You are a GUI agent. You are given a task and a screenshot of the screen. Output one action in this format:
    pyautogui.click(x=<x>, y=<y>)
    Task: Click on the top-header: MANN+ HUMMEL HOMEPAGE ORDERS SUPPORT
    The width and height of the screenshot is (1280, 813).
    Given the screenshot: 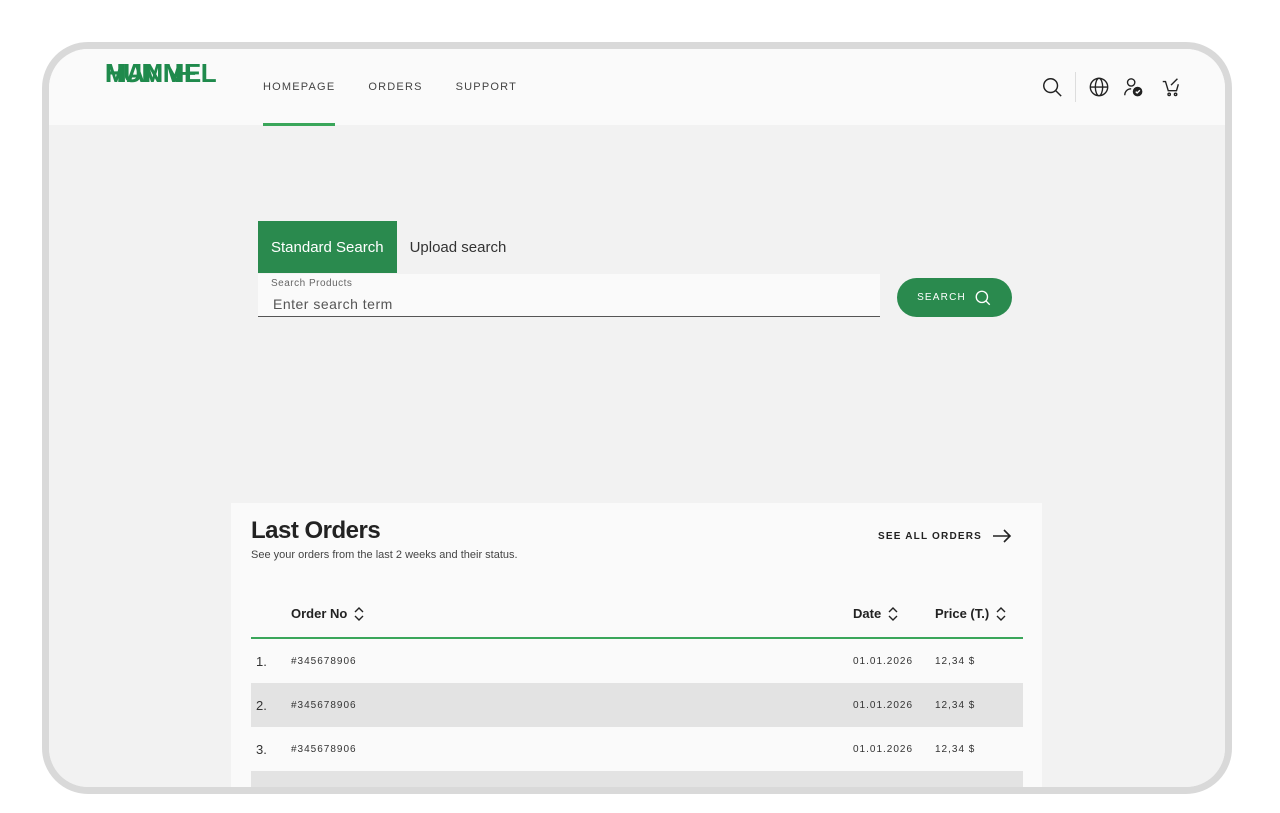 What is the action you would take?
    pyautogui.click(x=637, y=87)
    